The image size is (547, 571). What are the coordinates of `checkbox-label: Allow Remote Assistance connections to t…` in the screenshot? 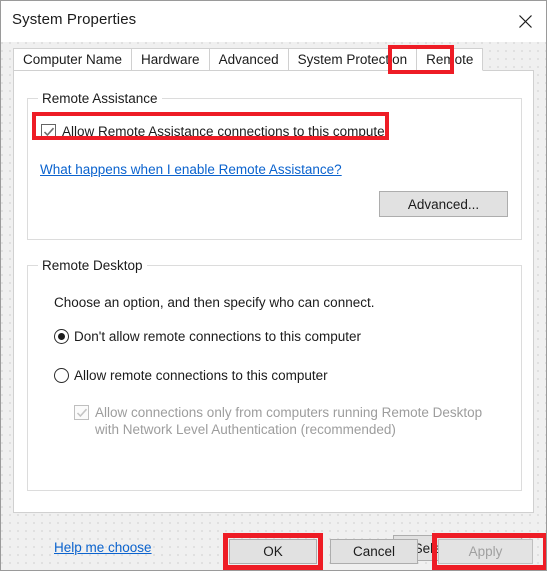 It's located at (226, 131).